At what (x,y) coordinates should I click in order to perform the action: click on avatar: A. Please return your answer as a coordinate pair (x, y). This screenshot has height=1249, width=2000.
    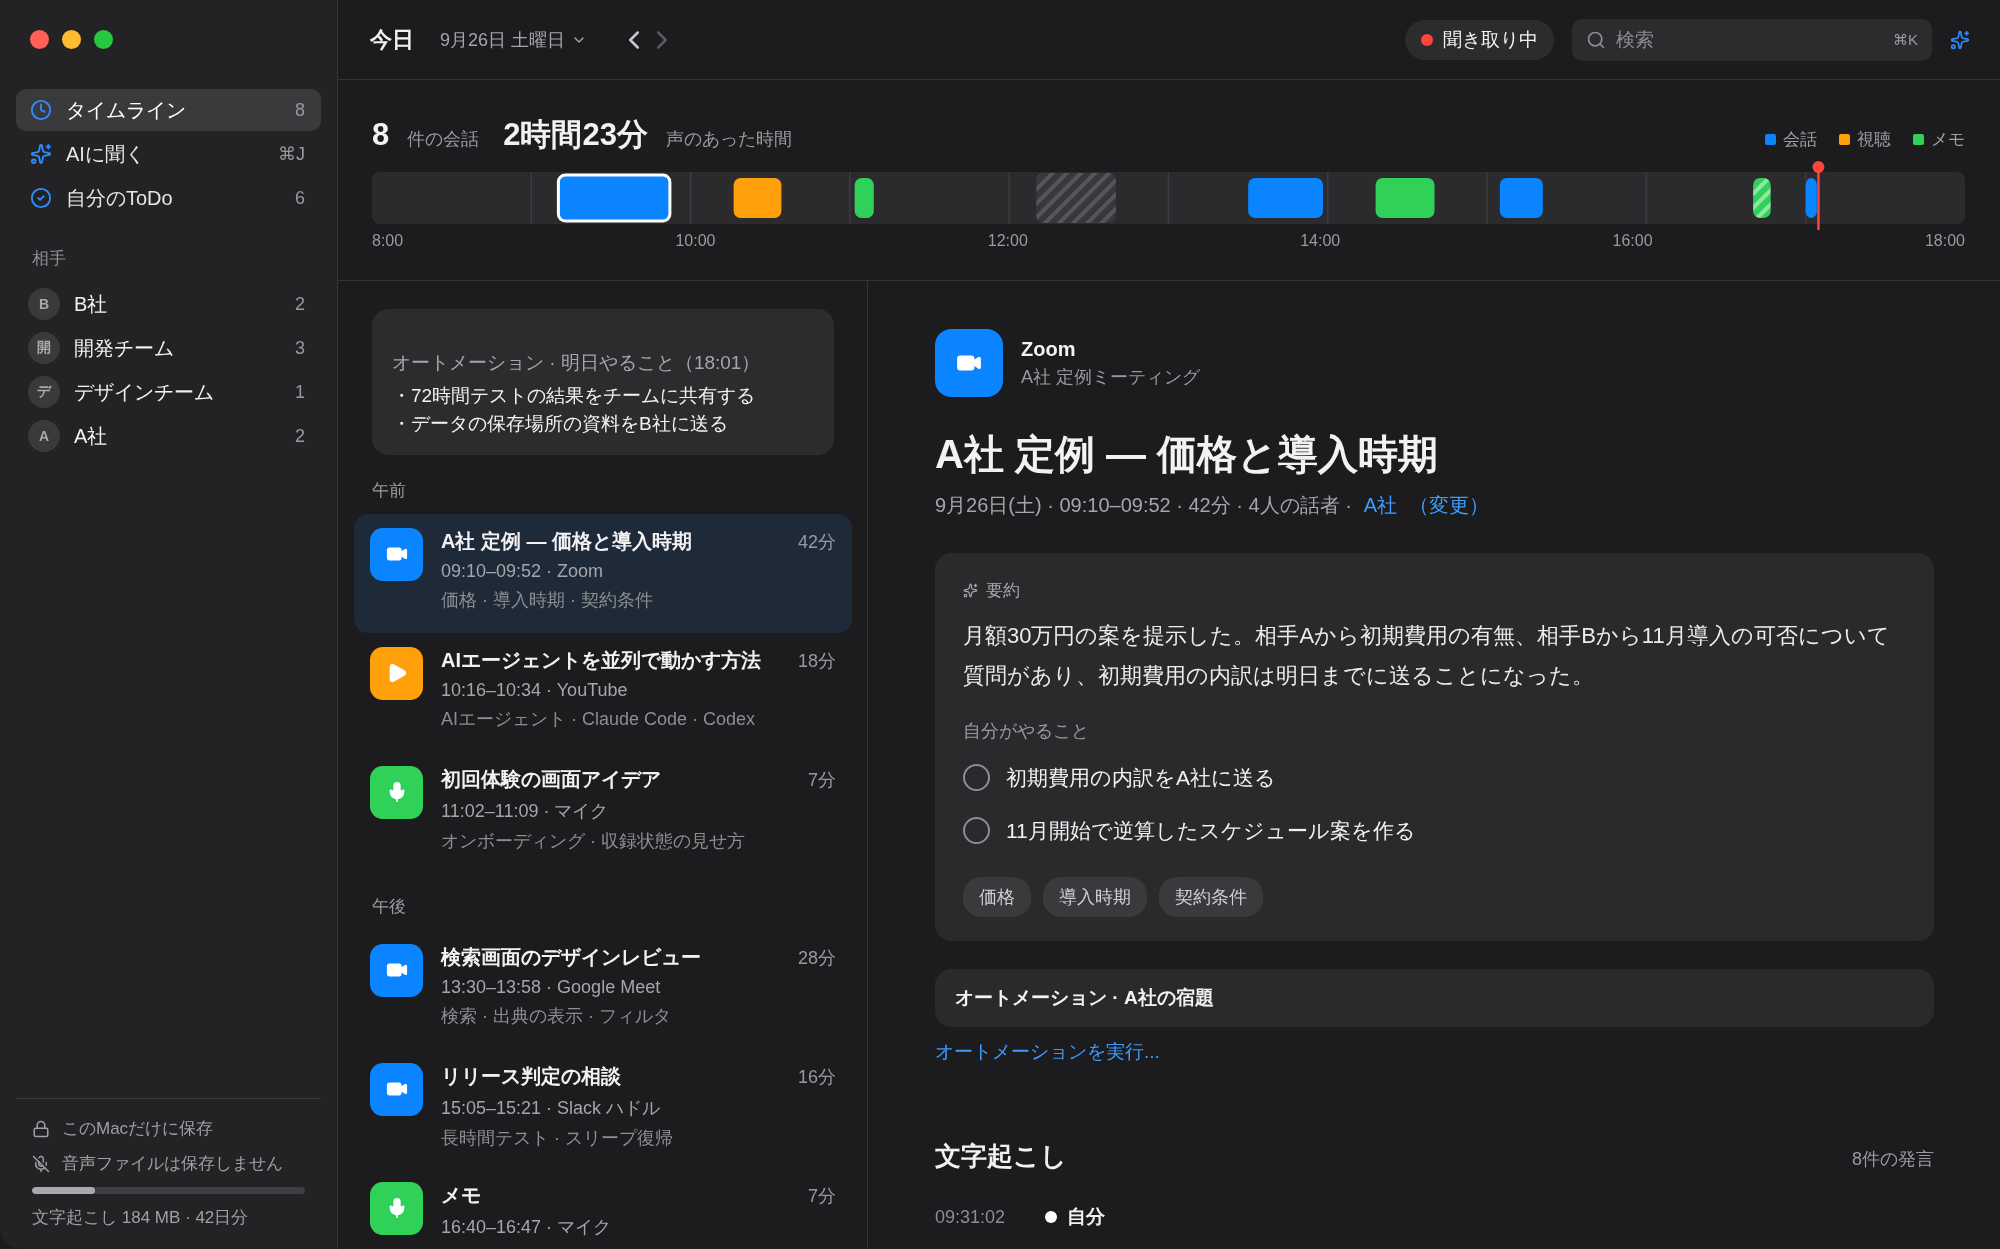
    Looking at the image, I should click on (44, 436).